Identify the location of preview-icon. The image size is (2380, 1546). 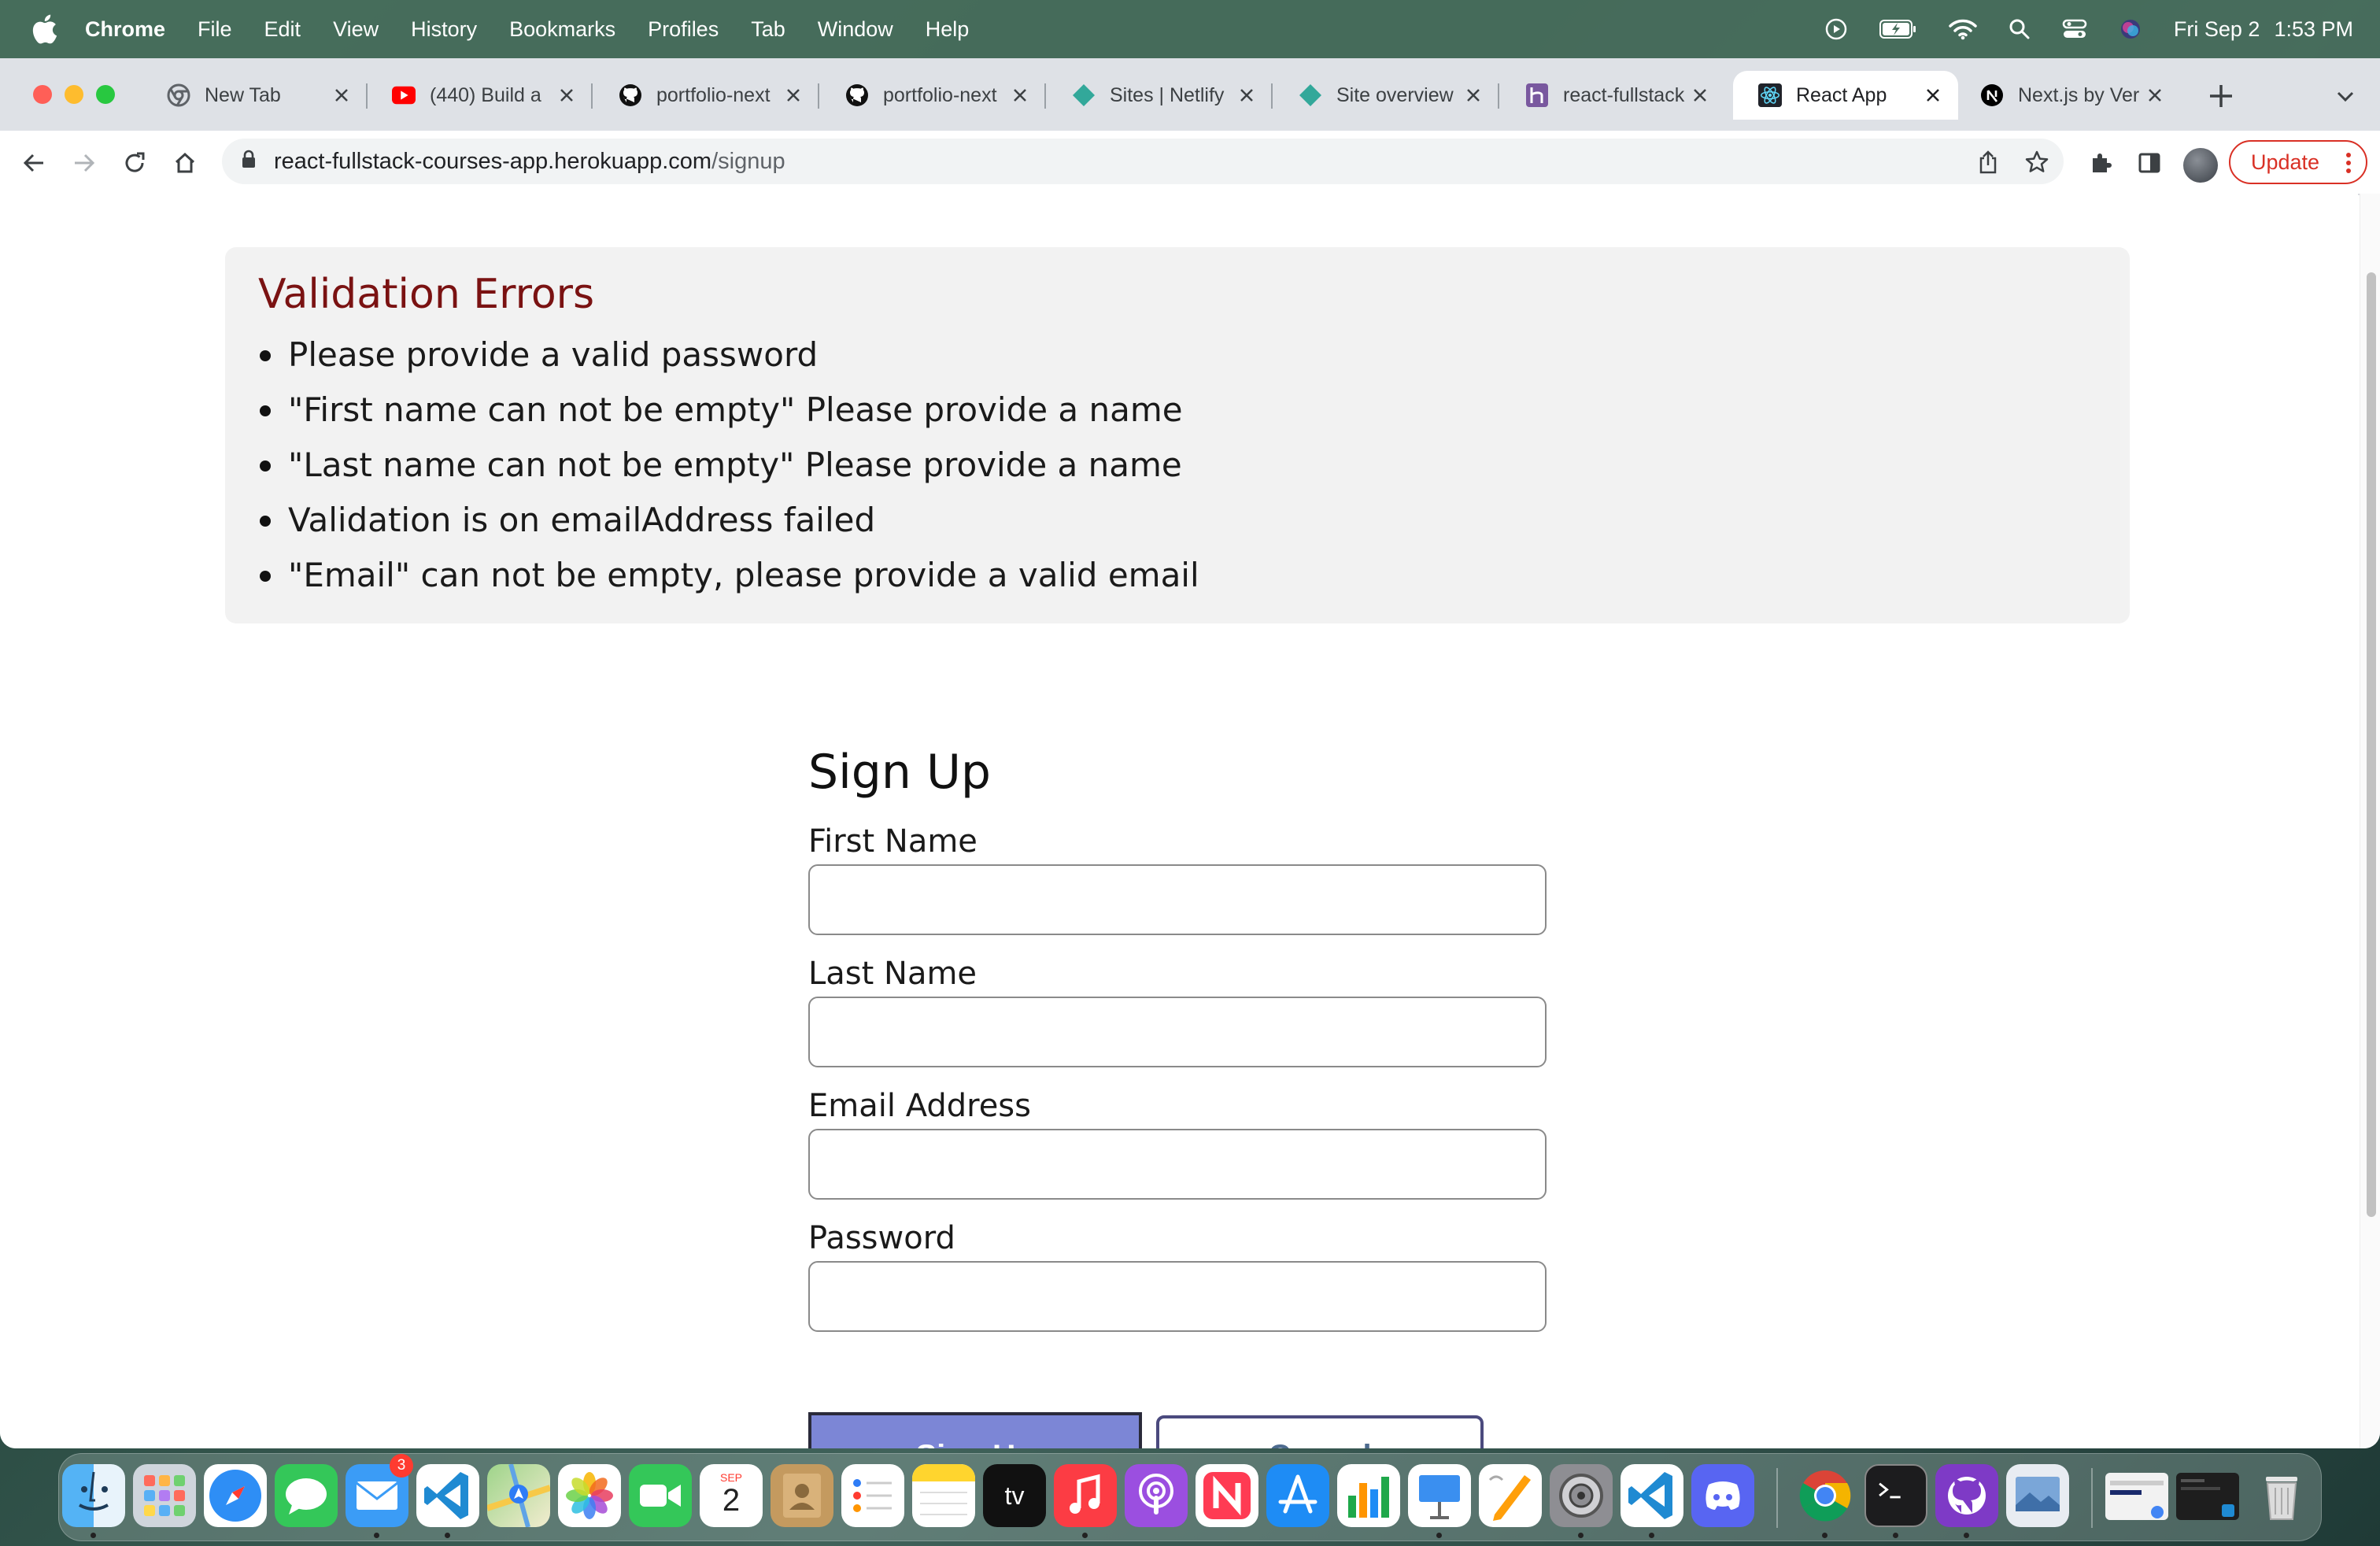
(2037, 1495).